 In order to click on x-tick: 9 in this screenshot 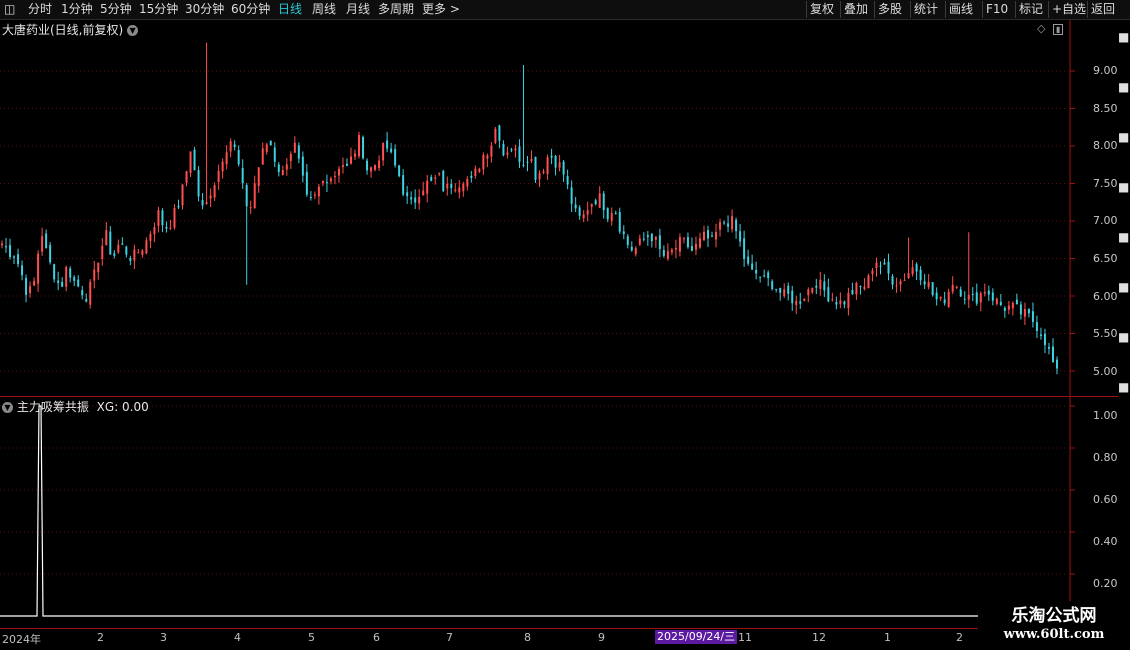, I will do `click(601, 637)`.